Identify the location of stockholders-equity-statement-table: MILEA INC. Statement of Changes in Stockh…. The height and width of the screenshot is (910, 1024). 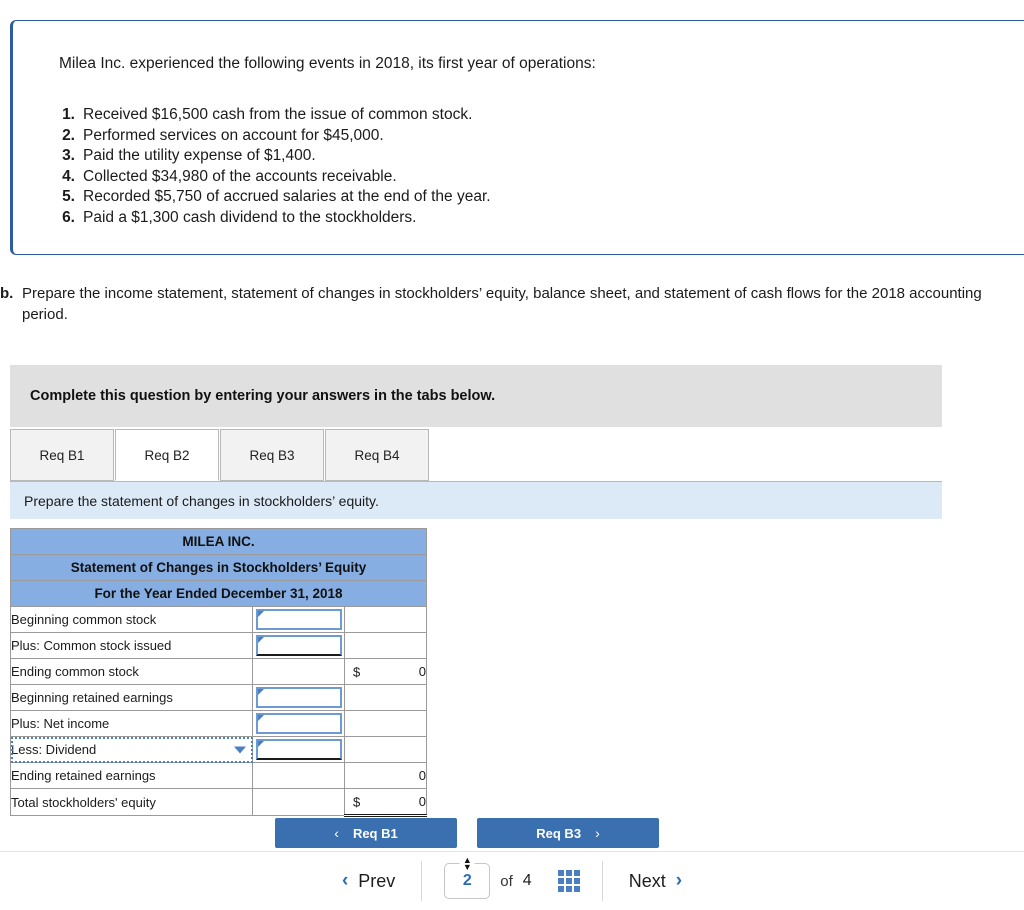
(218, 672).